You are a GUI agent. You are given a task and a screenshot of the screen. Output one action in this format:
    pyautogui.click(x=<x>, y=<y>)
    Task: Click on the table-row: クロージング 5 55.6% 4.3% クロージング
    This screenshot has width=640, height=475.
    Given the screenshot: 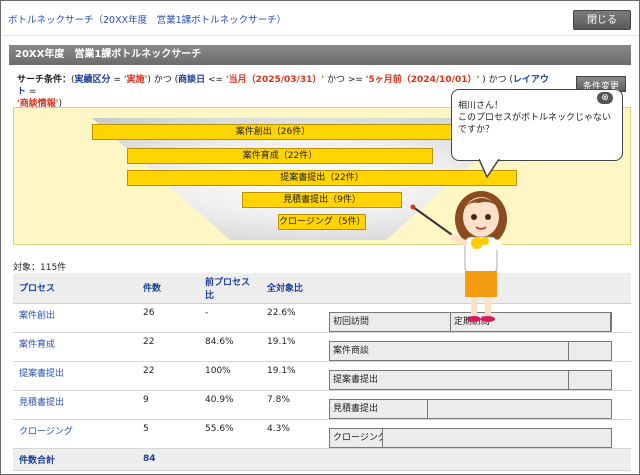 What is the action you would take?
    pyautogui.click(x=322, y=434)
    